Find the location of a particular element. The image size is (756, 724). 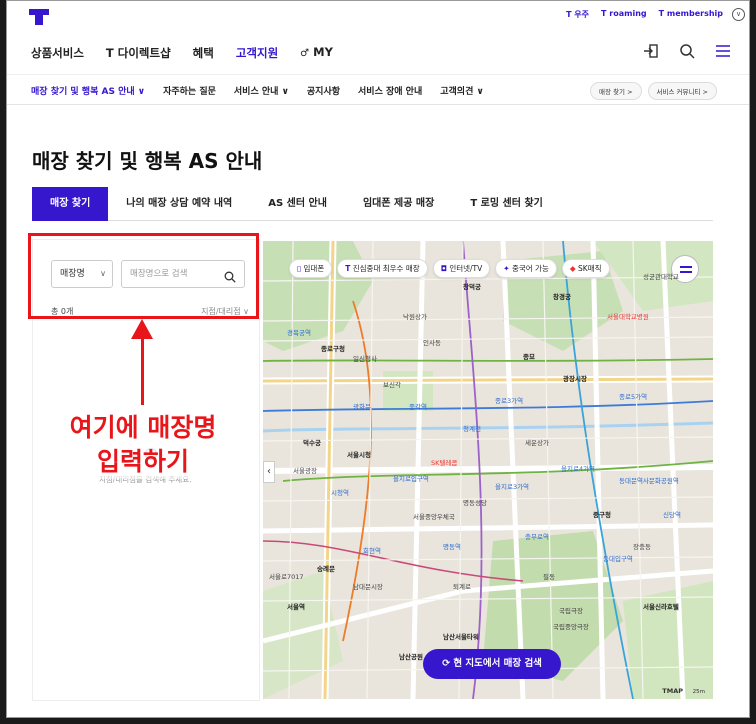

gnb-item-my: ♂ MY is located at coordinates (316, 53).